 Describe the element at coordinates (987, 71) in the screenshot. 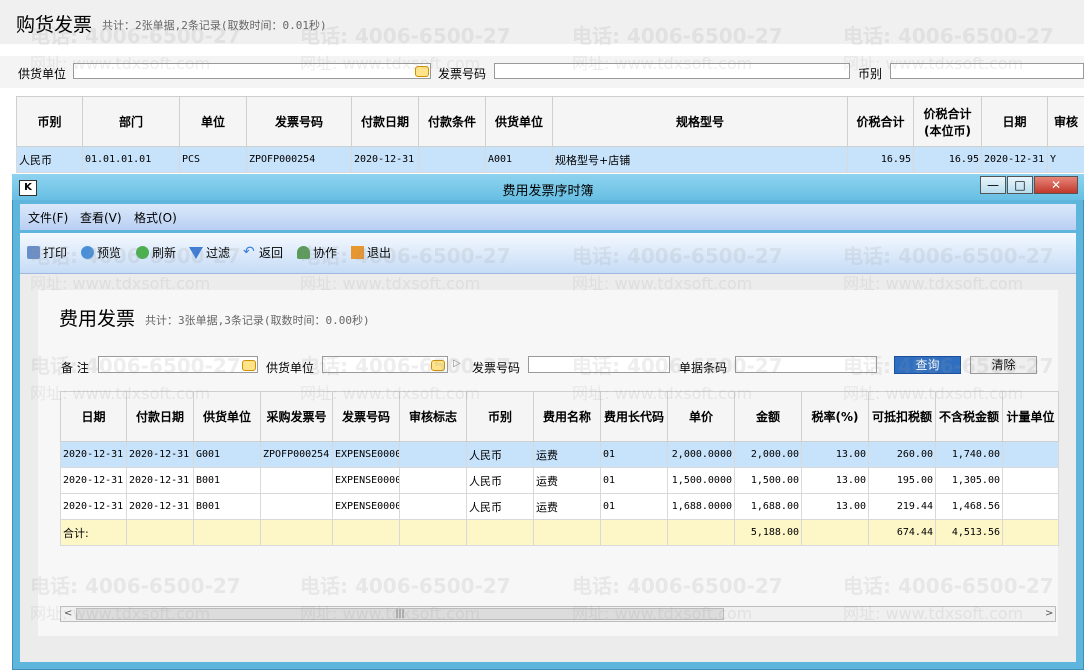

I see `currency-input` at that location.